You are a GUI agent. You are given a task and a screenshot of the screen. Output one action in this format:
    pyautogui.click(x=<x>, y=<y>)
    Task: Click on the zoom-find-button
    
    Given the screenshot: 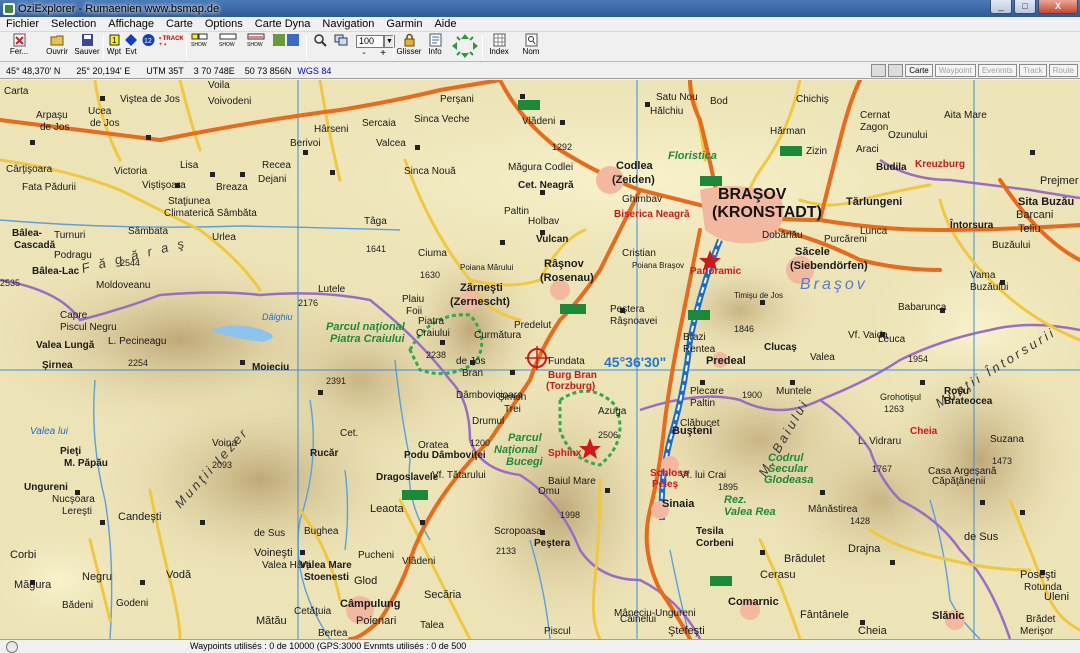 What is the action you would take?
    pyautogui.click(x=320, y=47)
    